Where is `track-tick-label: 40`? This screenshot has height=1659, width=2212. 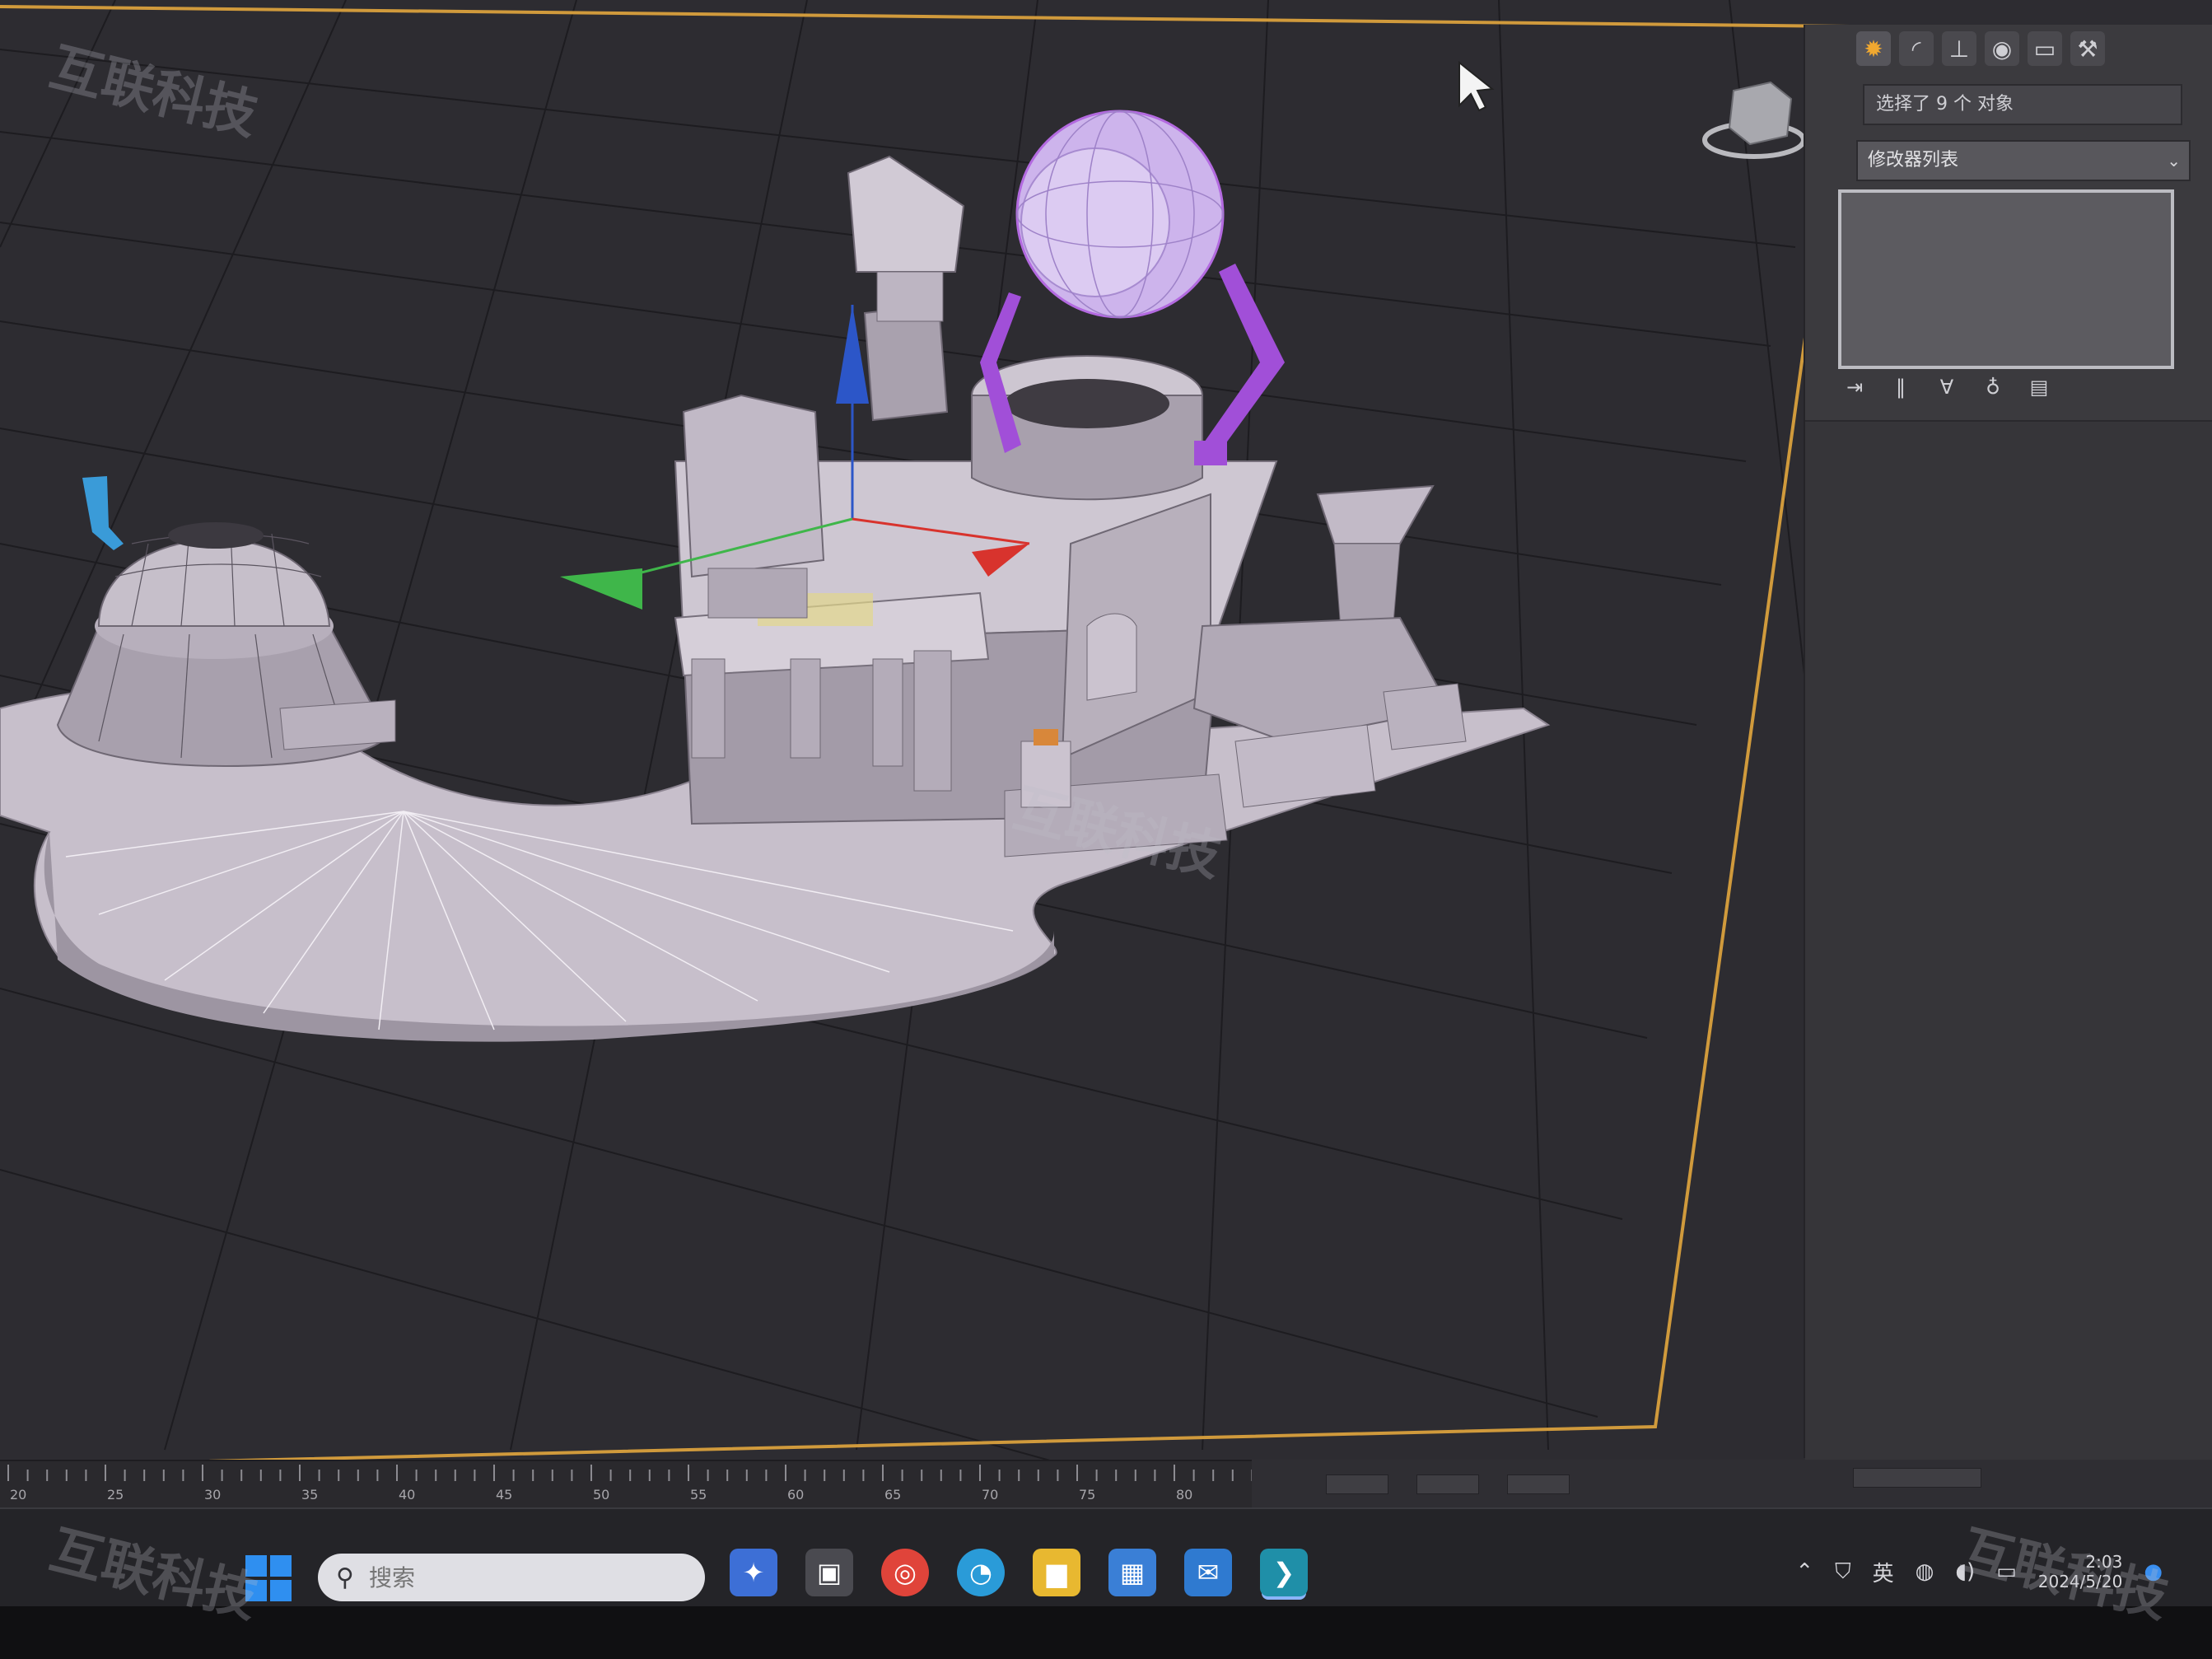 track-tick-label: 40 is located at coordinates (407, 1494).